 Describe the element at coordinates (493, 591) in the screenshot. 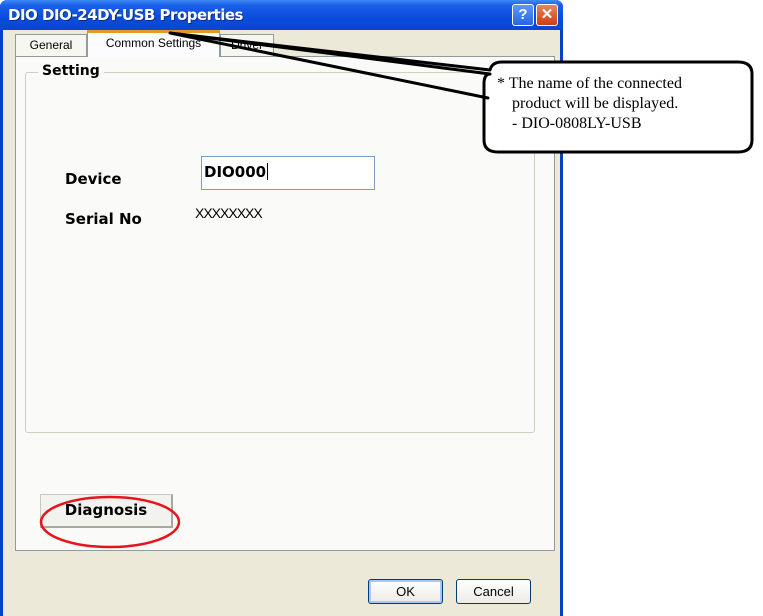

I see `cancel-button: Cancel` at that location.